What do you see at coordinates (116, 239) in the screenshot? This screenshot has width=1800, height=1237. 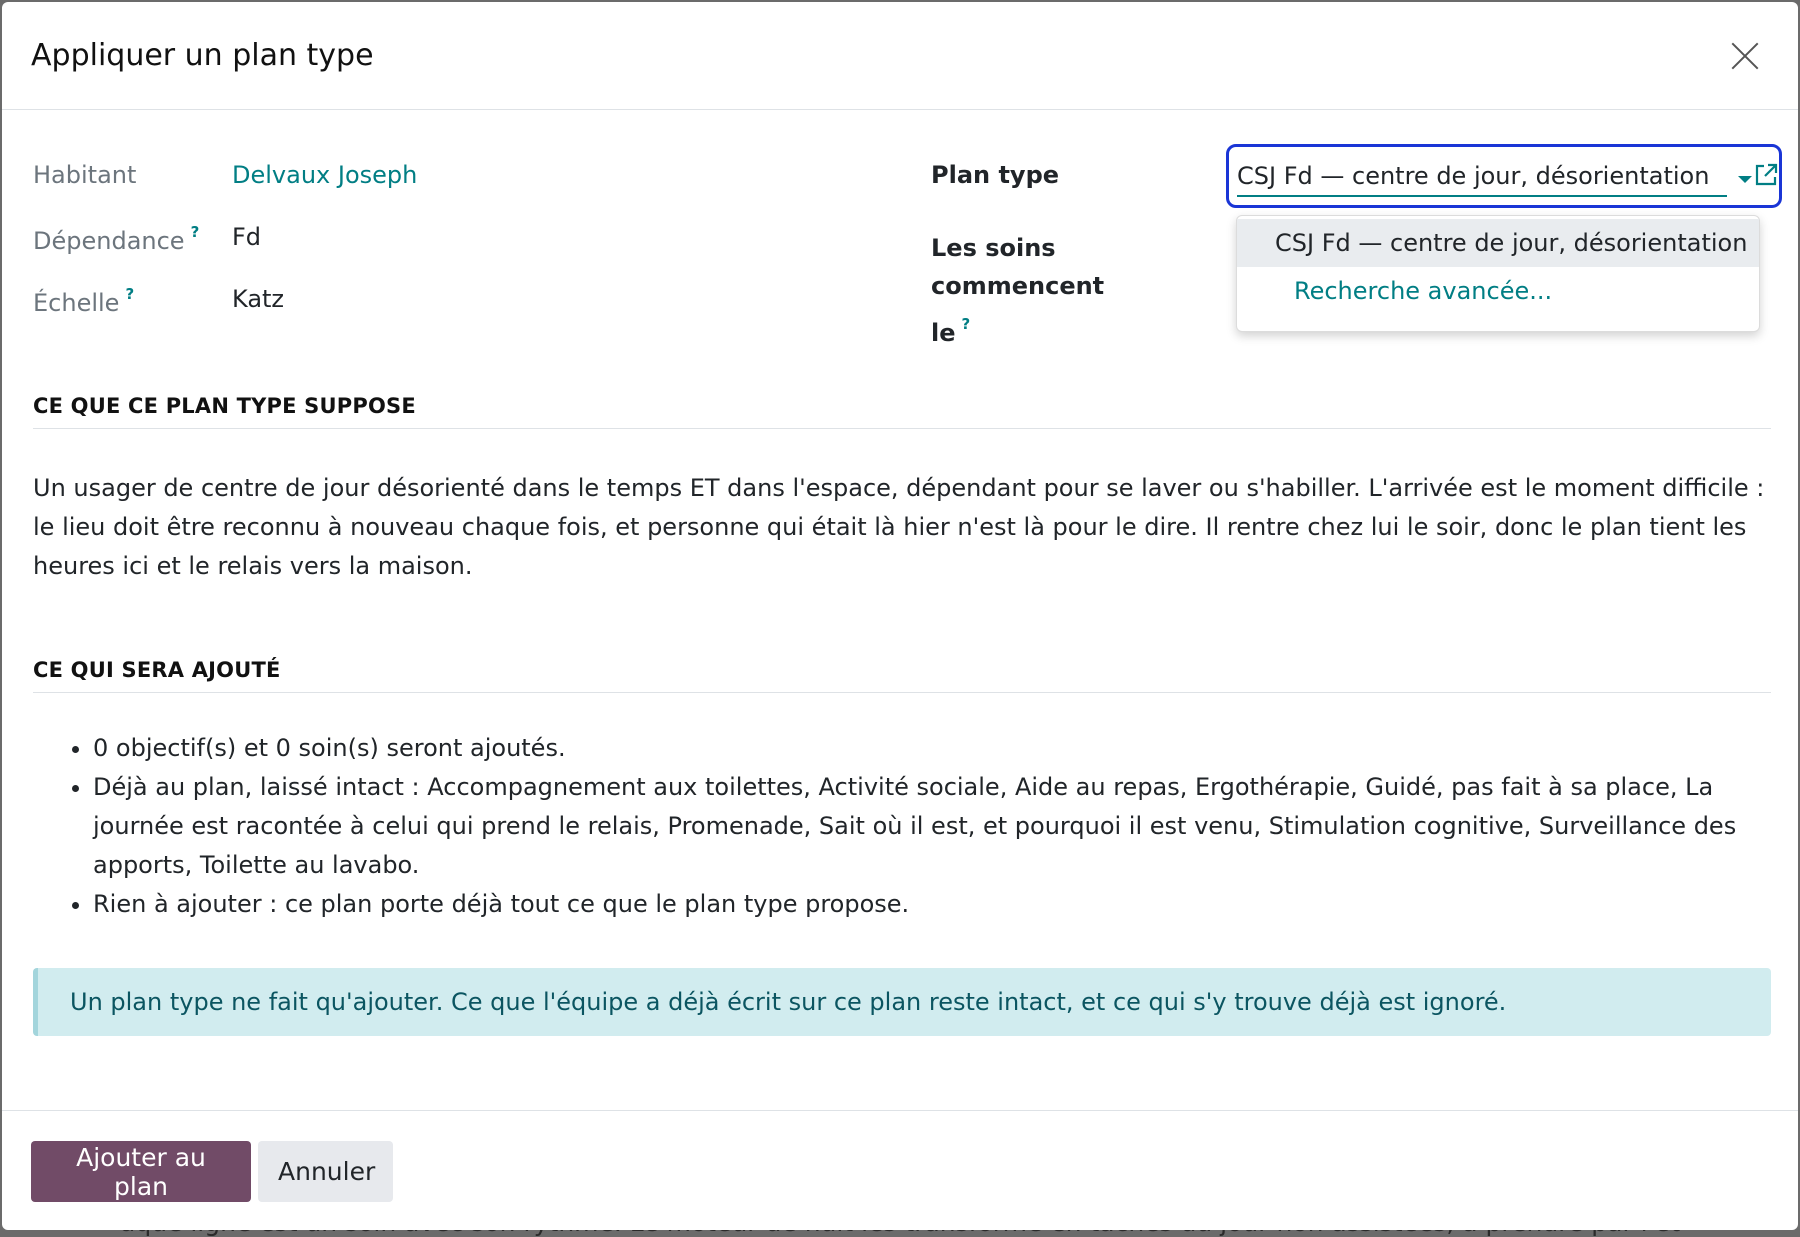 I see `dependance-label: Dépendance?` at bounding box center [116, 239].